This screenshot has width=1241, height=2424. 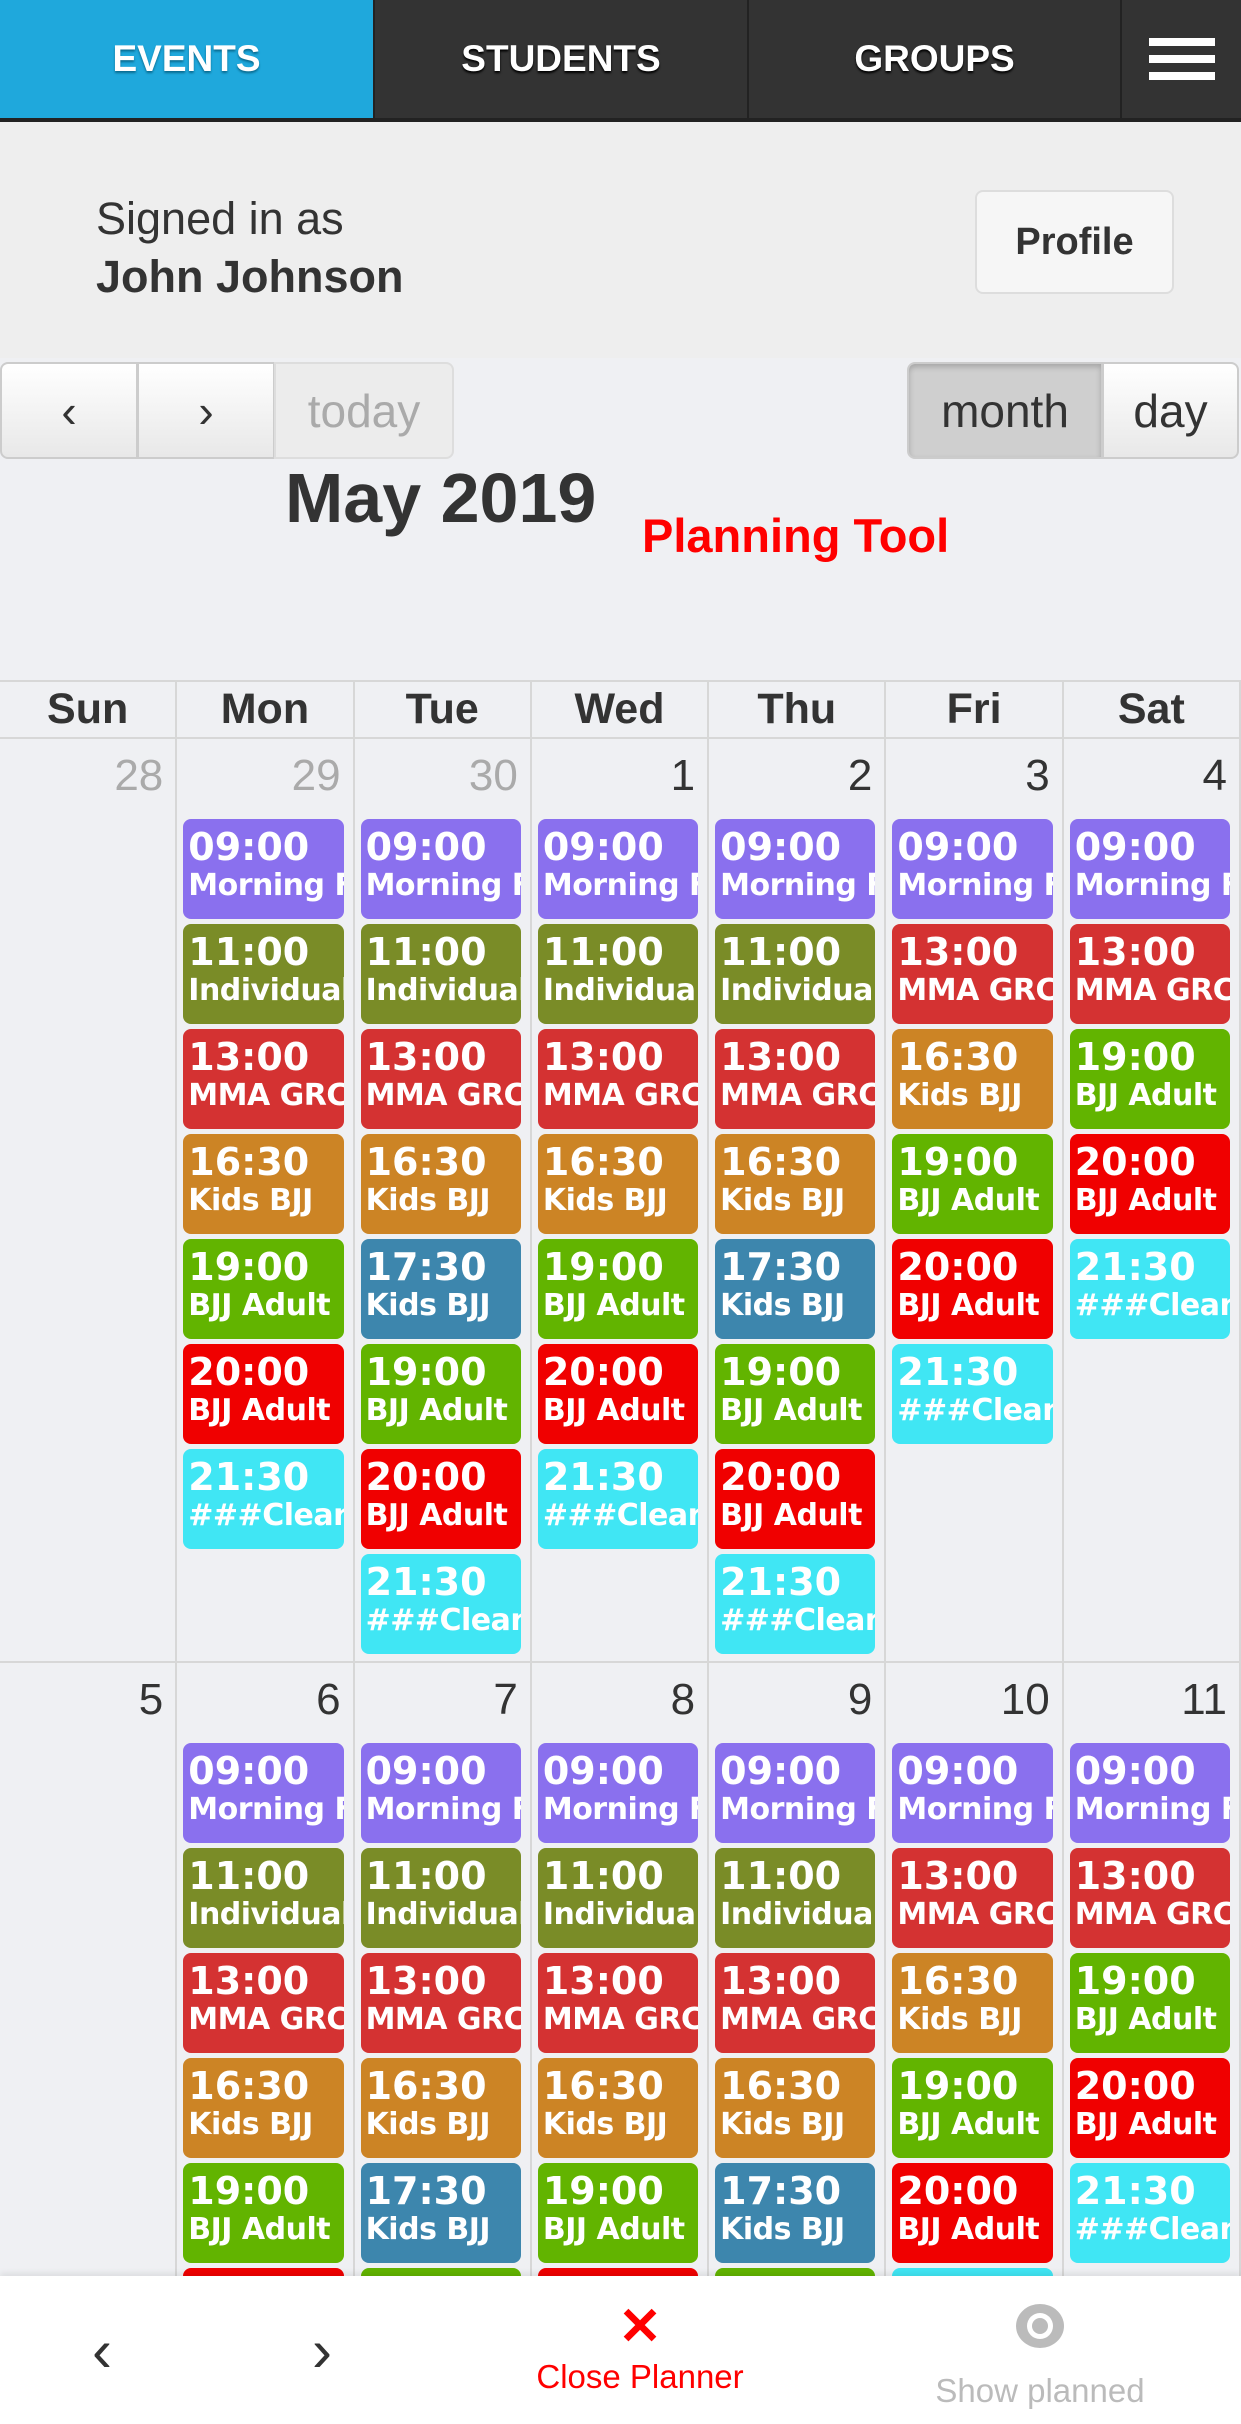 What do you see at coordinates (364, 410) in the screenshot?
I see `today-button: today` at bounding box center [364, 410].